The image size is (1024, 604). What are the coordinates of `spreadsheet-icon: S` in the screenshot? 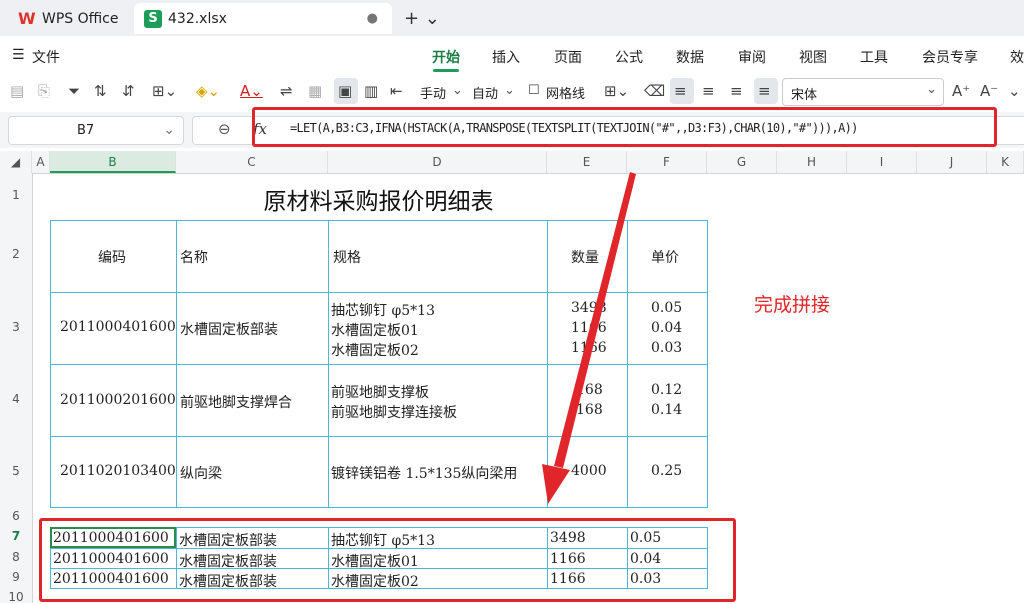 It's located at (153, 18).